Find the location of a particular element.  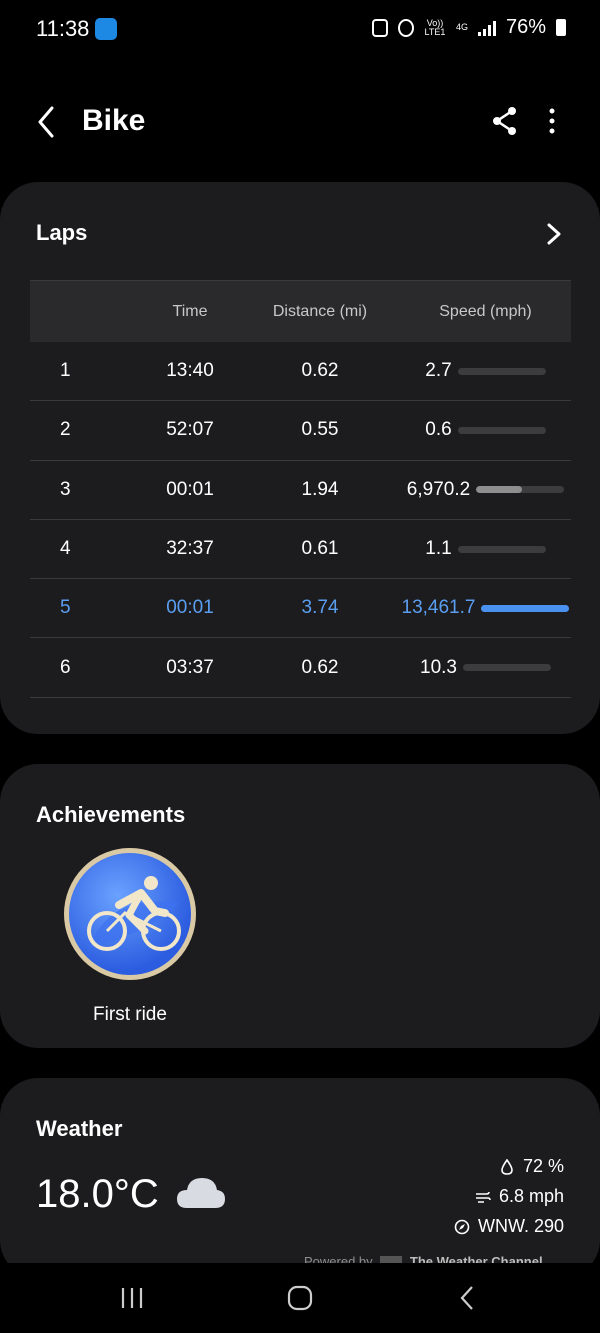

lap-number: 2 is located at coordinates (65, 430).